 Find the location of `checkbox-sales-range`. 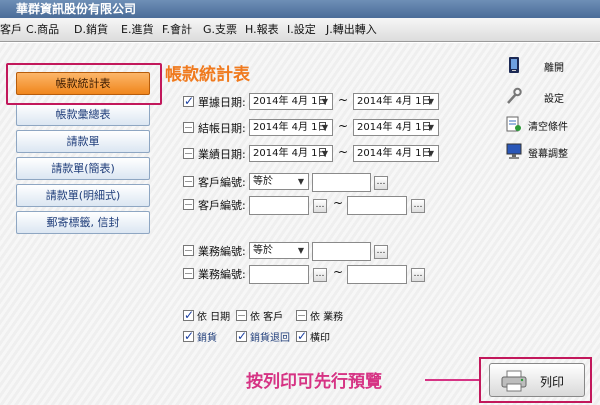

checkbox-sales-range is located at coordinates (188, 273).